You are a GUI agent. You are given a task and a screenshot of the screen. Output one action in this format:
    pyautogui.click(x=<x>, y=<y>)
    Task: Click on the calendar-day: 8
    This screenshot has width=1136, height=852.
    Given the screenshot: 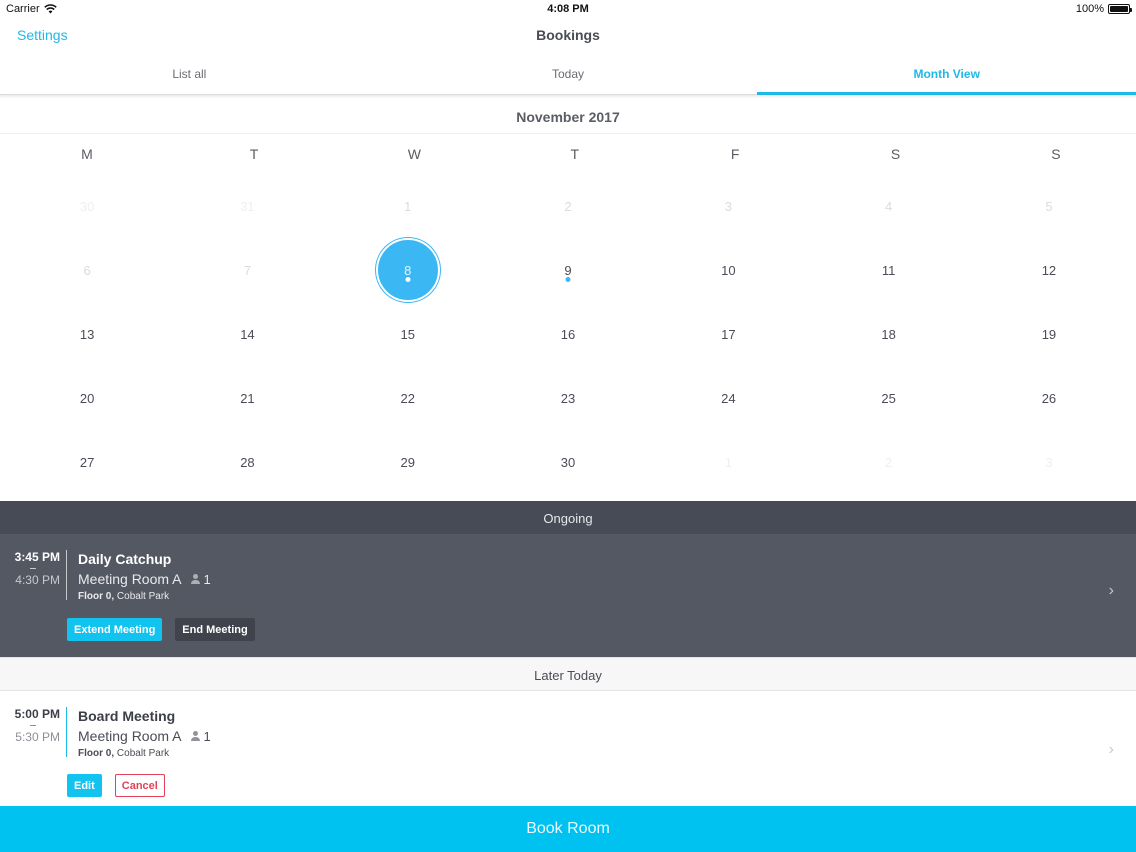 What is the action you would take?
    pyautogui.click(x=408, y=270)
    